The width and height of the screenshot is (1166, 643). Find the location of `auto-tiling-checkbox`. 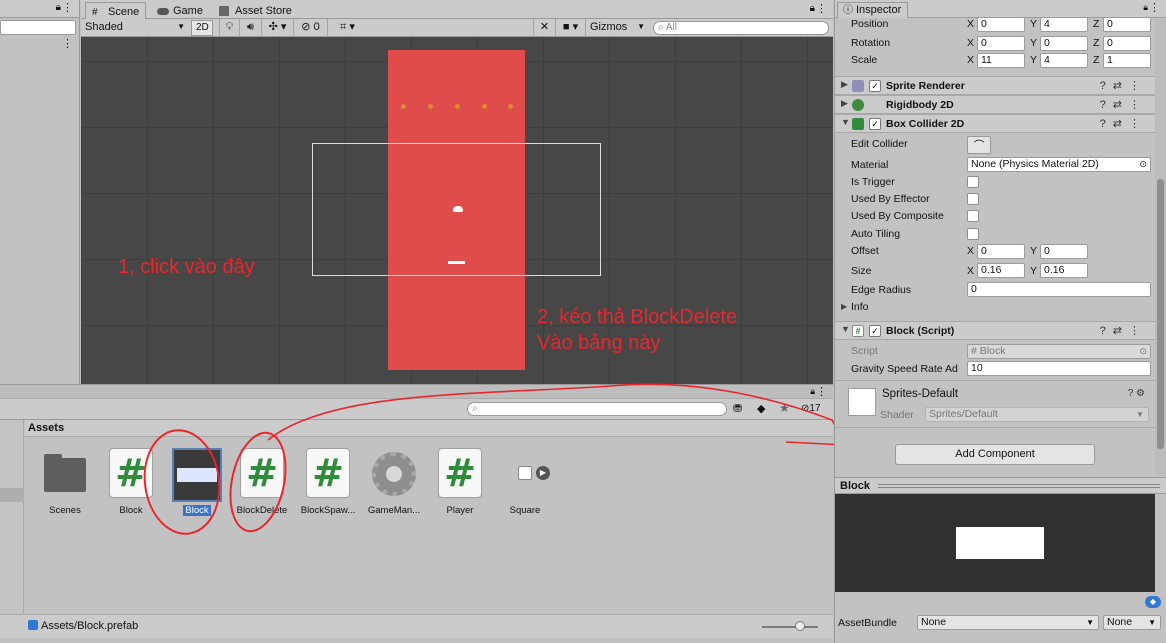

auto-tiling-checkbox is located at coordinates (973, 234).